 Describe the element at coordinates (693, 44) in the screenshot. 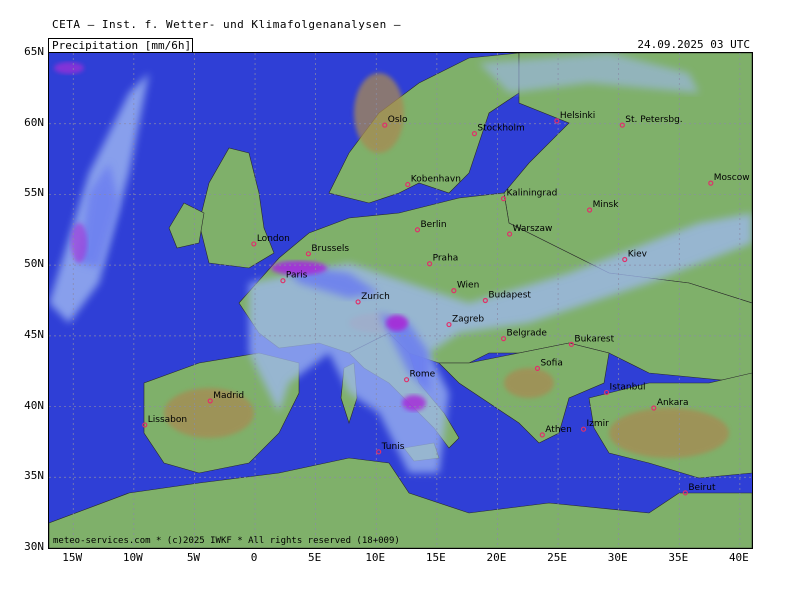

I see `valid-time: 24.09.2025 03 UTC` at that location.